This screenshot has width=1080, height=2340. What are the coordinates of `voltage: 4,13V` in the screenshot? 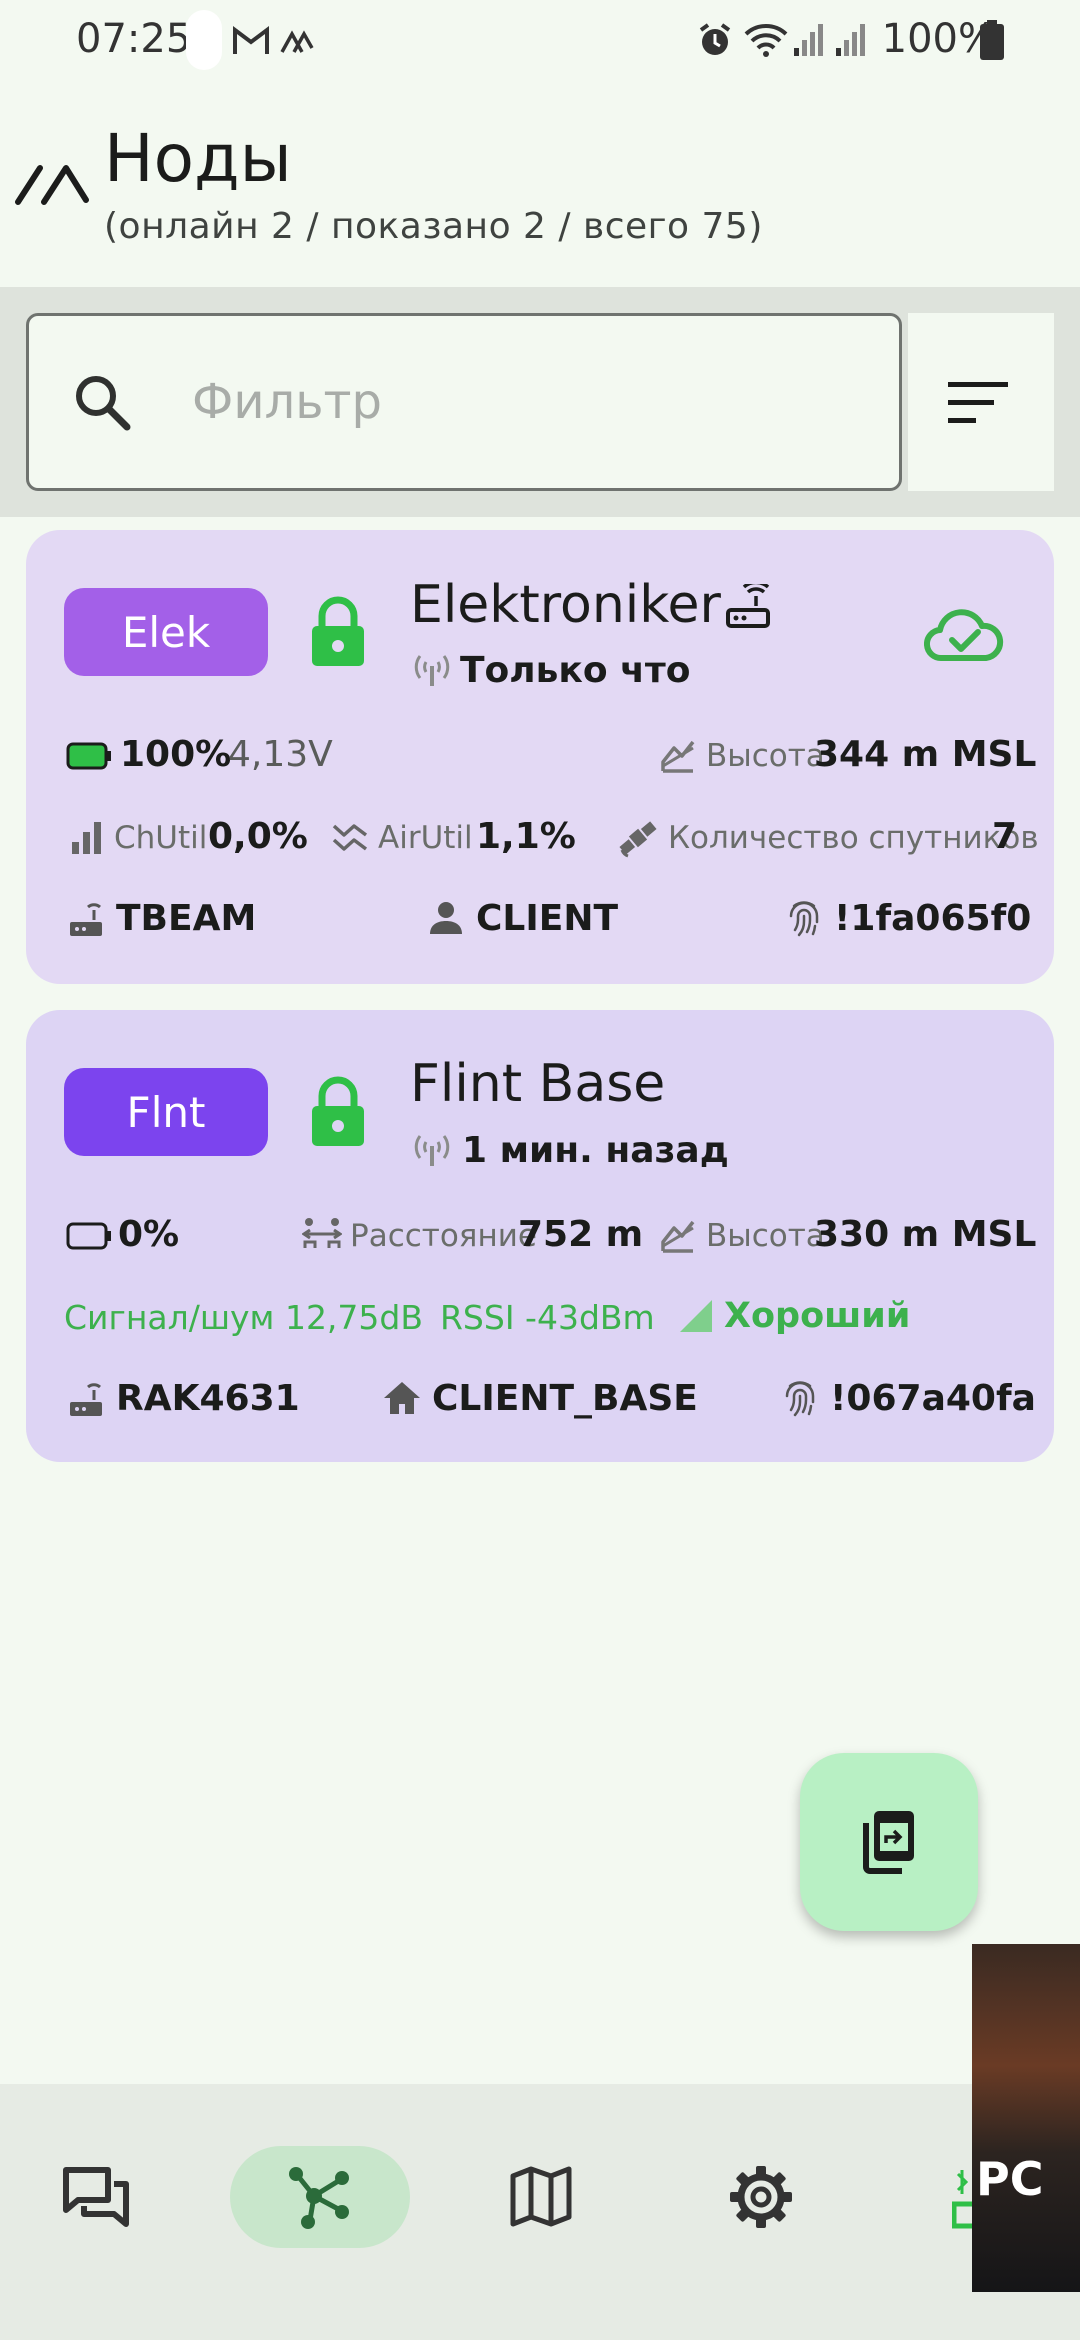 It's located at (280, 754).